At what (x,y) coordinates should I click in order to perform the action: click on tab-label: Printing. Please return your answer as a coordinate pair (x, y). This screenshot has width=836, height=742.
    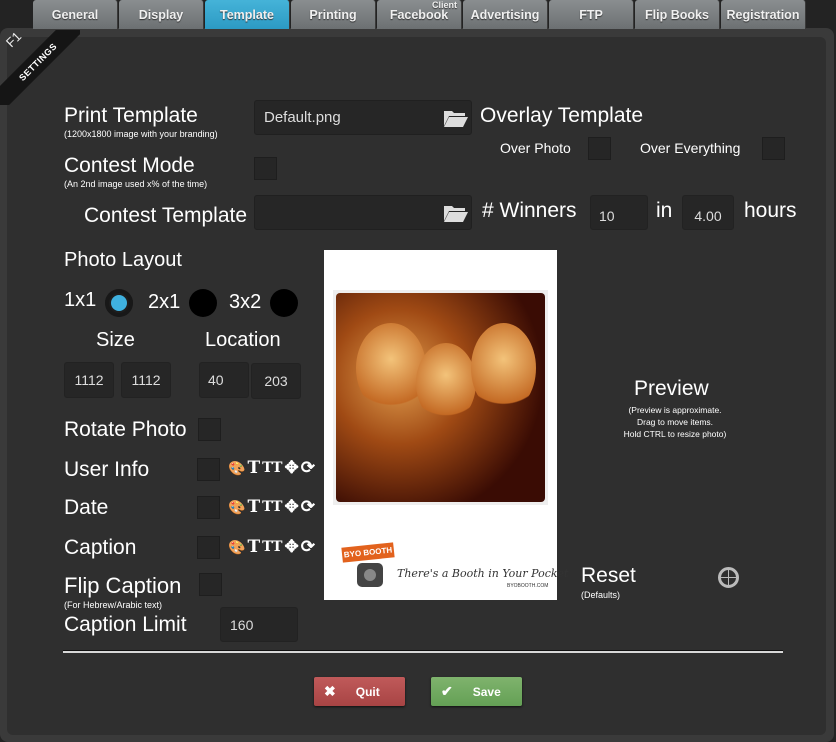
    Looking at the image, I should click on (333, 14).